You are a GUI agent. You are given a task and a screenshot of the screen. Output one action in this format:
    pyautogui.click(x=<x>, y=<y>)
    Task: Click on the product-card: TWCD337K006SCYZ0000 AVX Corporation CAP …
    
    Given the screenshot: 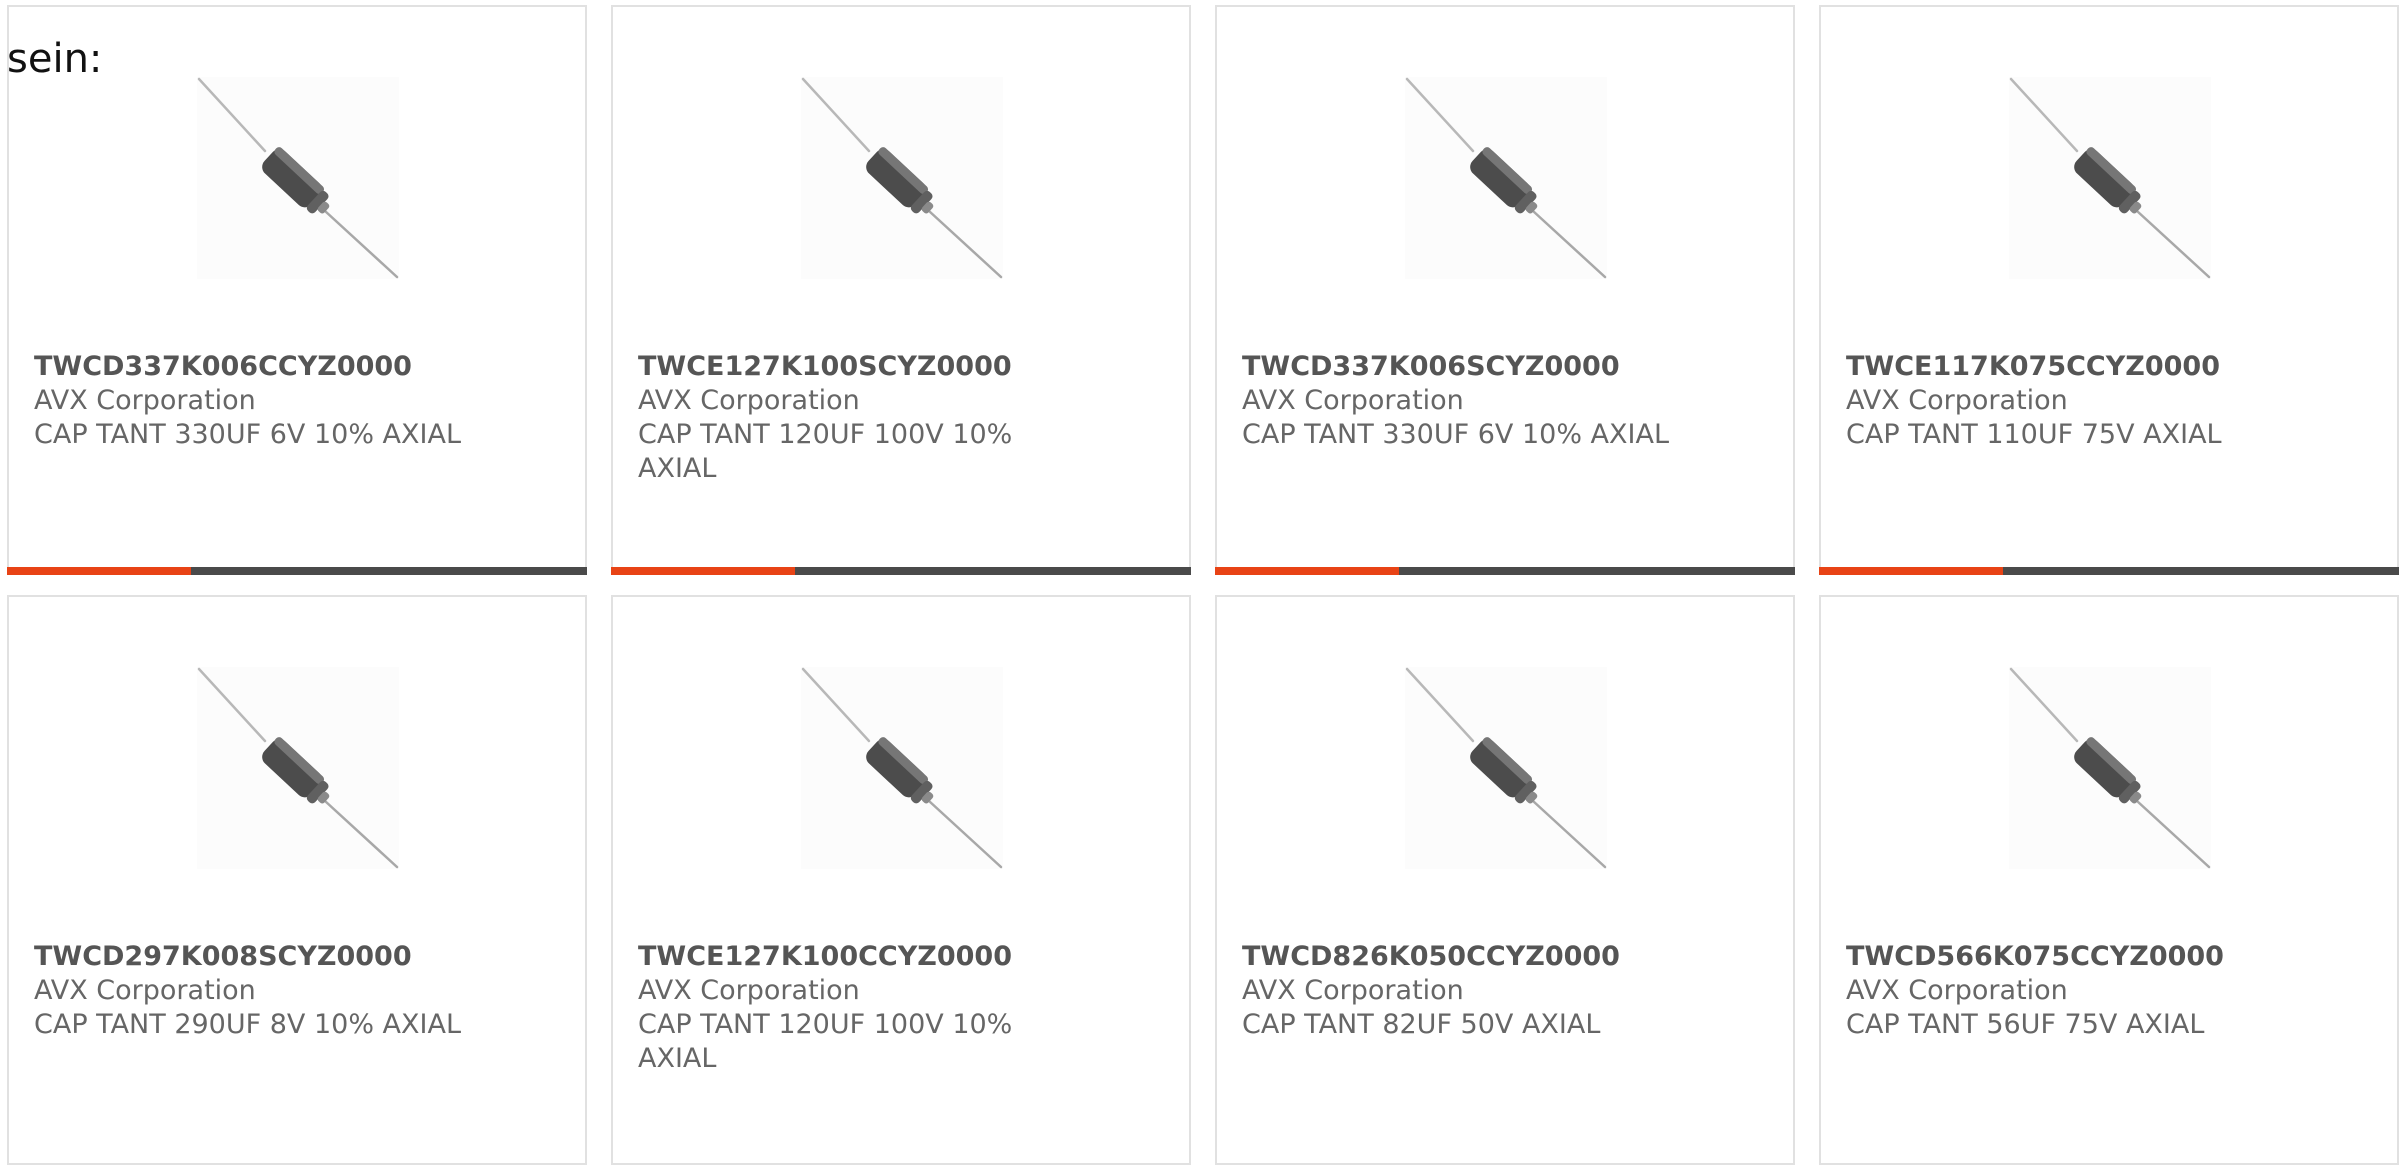 What is the action you would take?
    pyautogui.click(x=1505, y=290)
    